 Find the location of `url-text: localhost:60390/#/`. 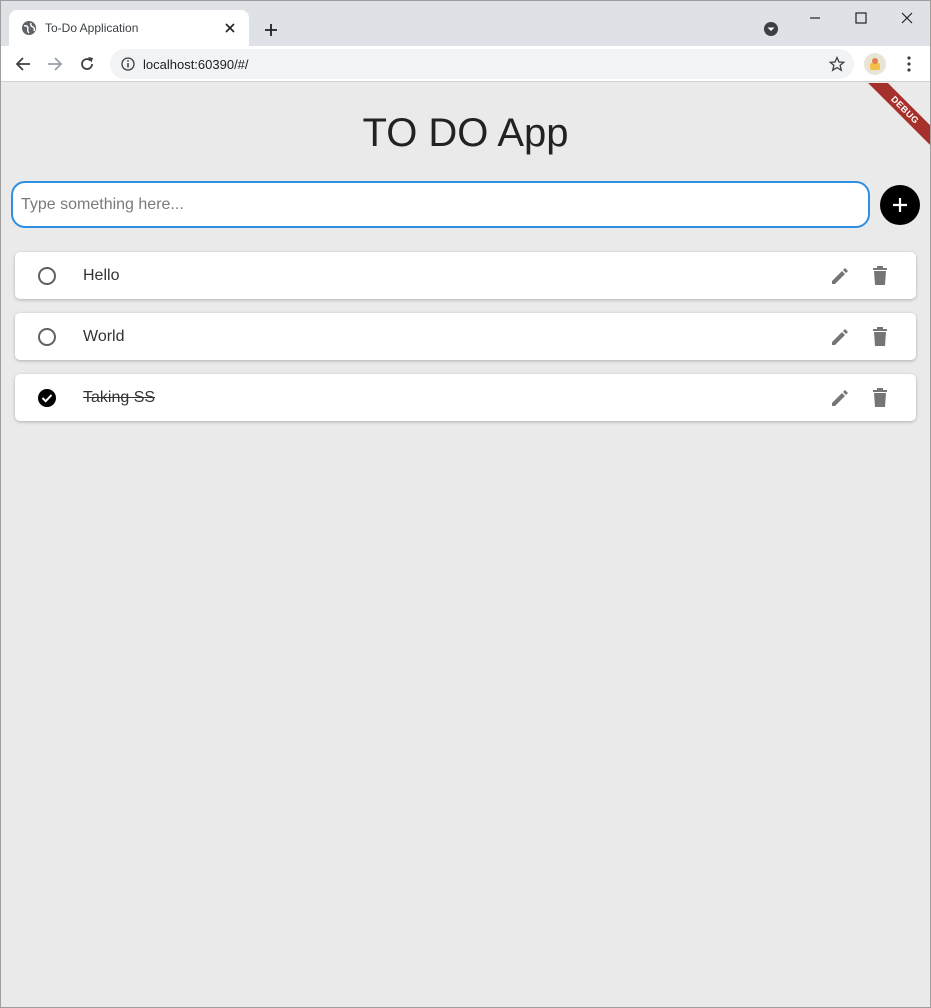

url-text: localhost:60390/#/ is located at coordinates (196, 64).